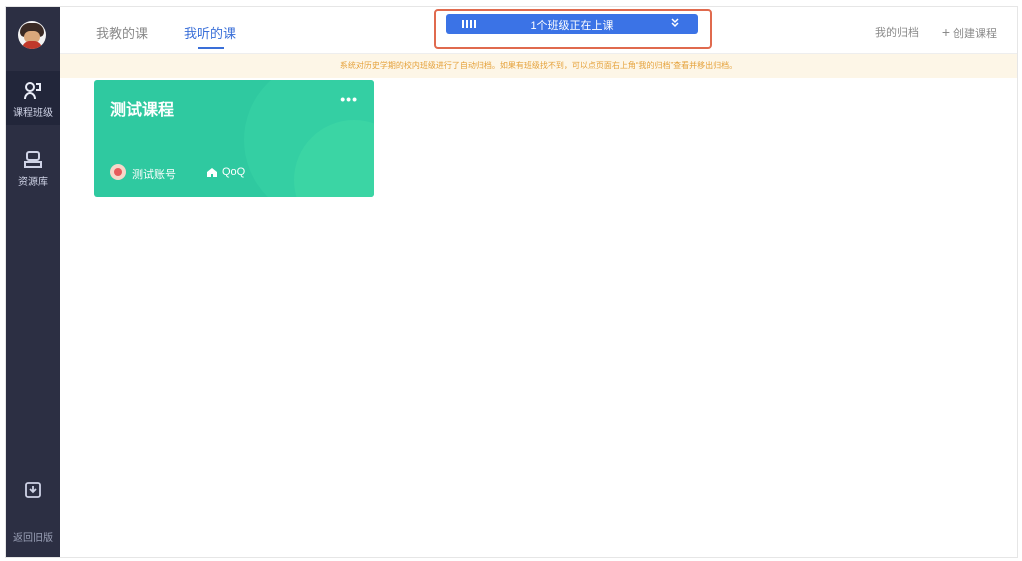 This screenshot has width=1022, height=561. Describe the element at coordinates (33, 490) in the screenshot. I see `download-icon` at that location.